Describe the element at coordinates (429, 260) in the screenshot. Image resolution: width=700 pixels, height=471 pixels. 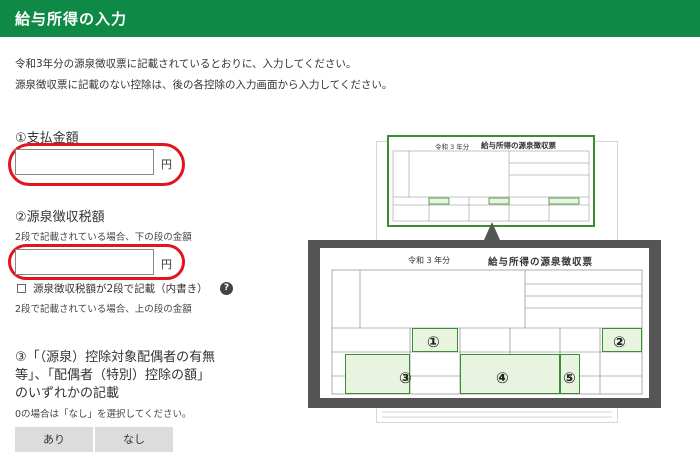
I see `zoom-year: 令和 3 年分` at that location.